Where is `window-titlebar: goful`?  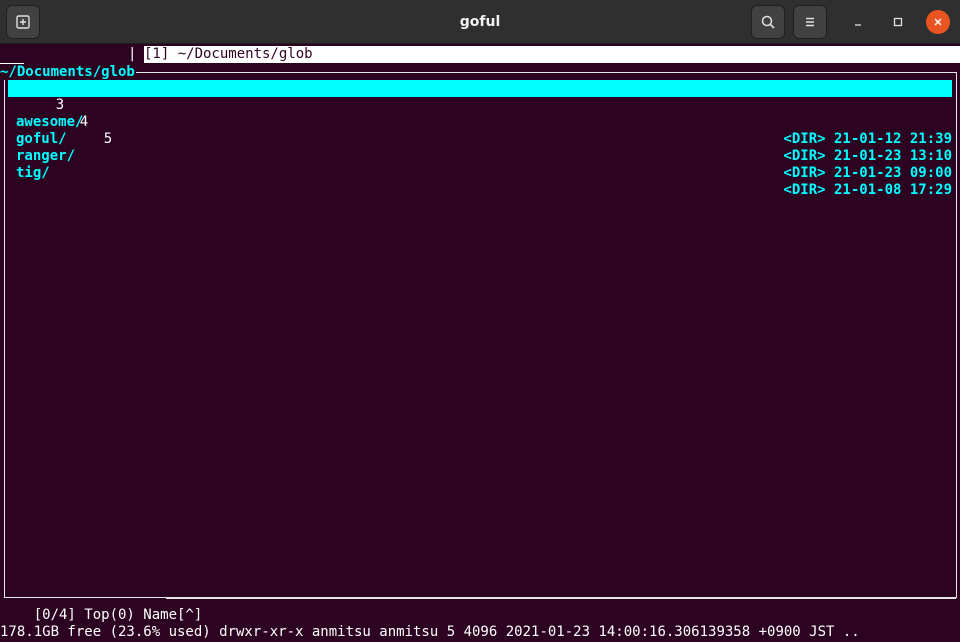
window-titlebar: goful is located at coordinates (480, 22).